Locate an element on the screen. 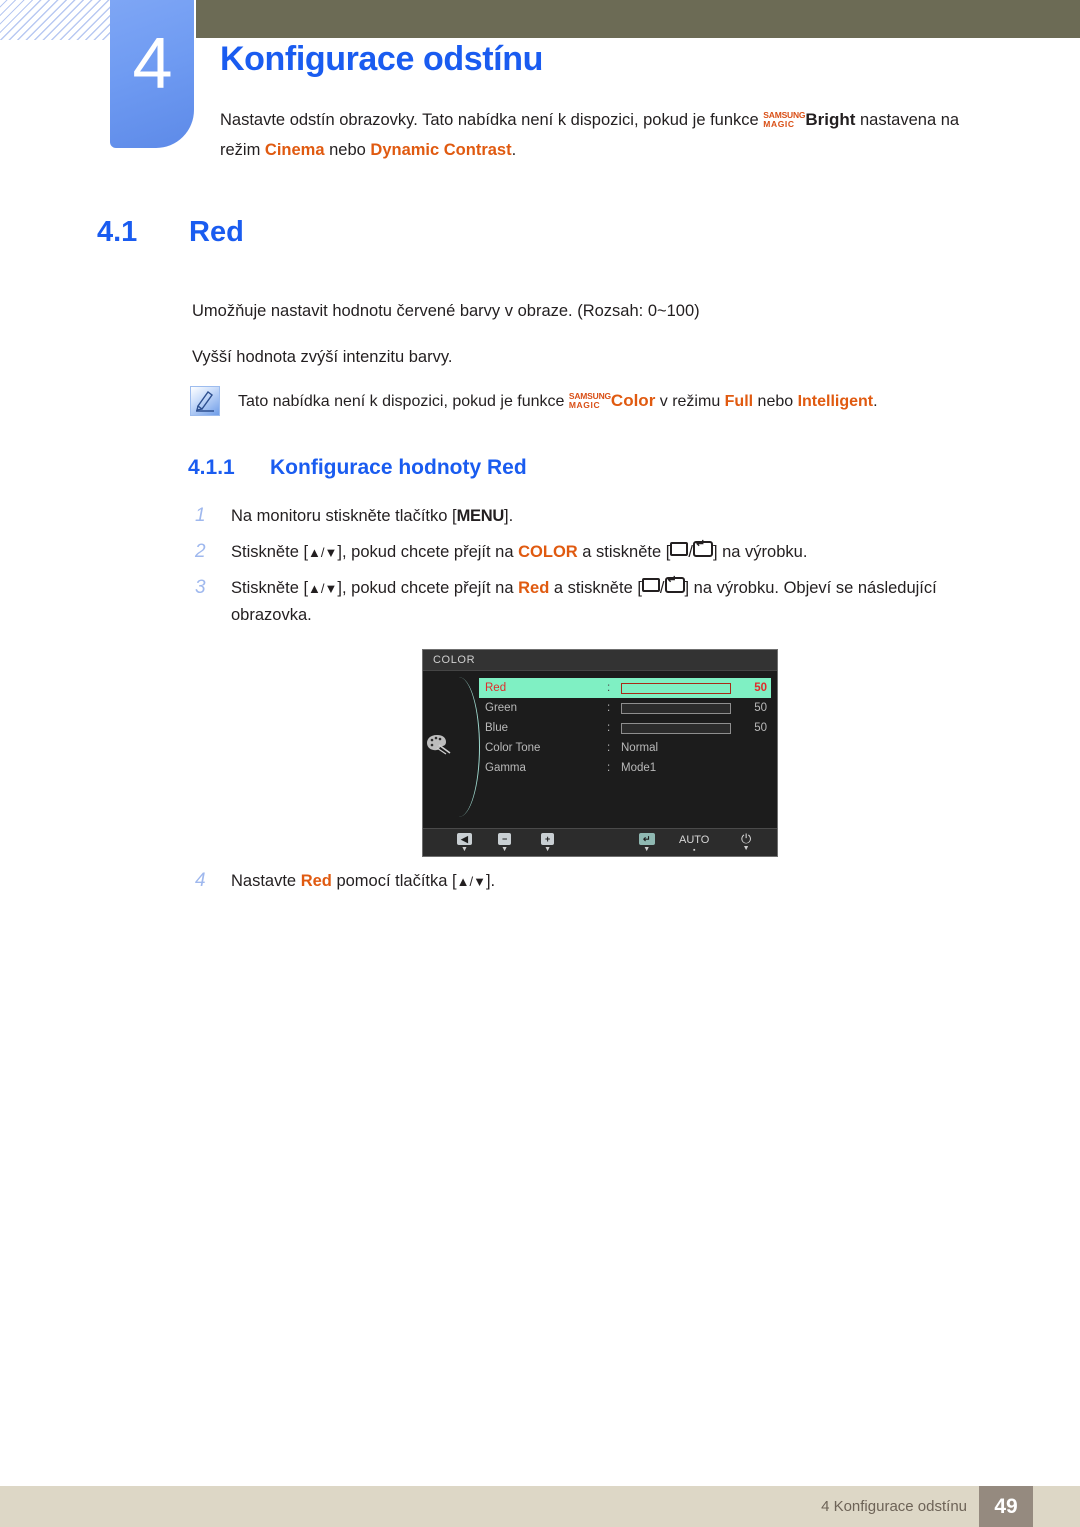  auto-button: AUTO ▪ is located at coordinates (694, 844).